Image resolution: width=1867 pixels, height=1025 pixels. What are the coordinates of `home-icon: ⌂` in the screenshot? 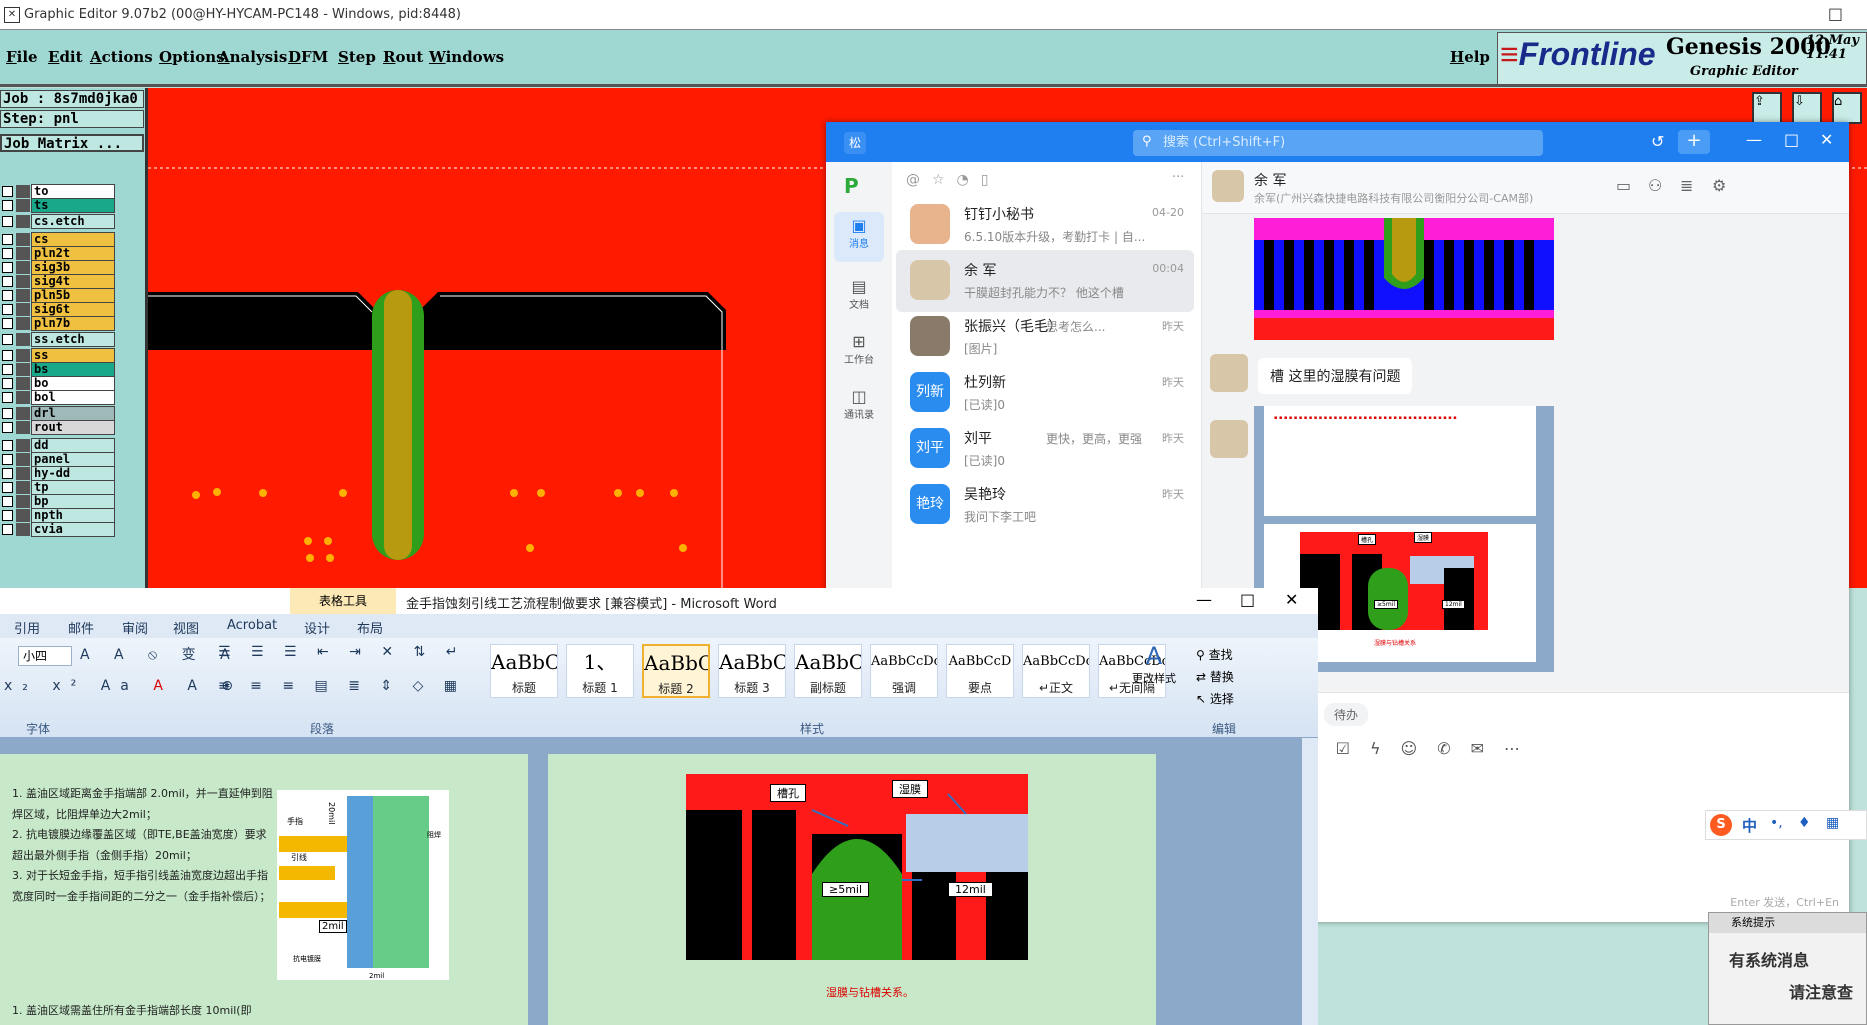 It's located at (1847, 108).